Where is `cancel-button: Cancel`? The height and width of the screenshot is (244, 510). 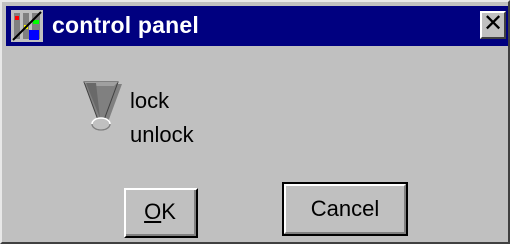 cancel-button: Cancel is located at coordinates (345, 209).